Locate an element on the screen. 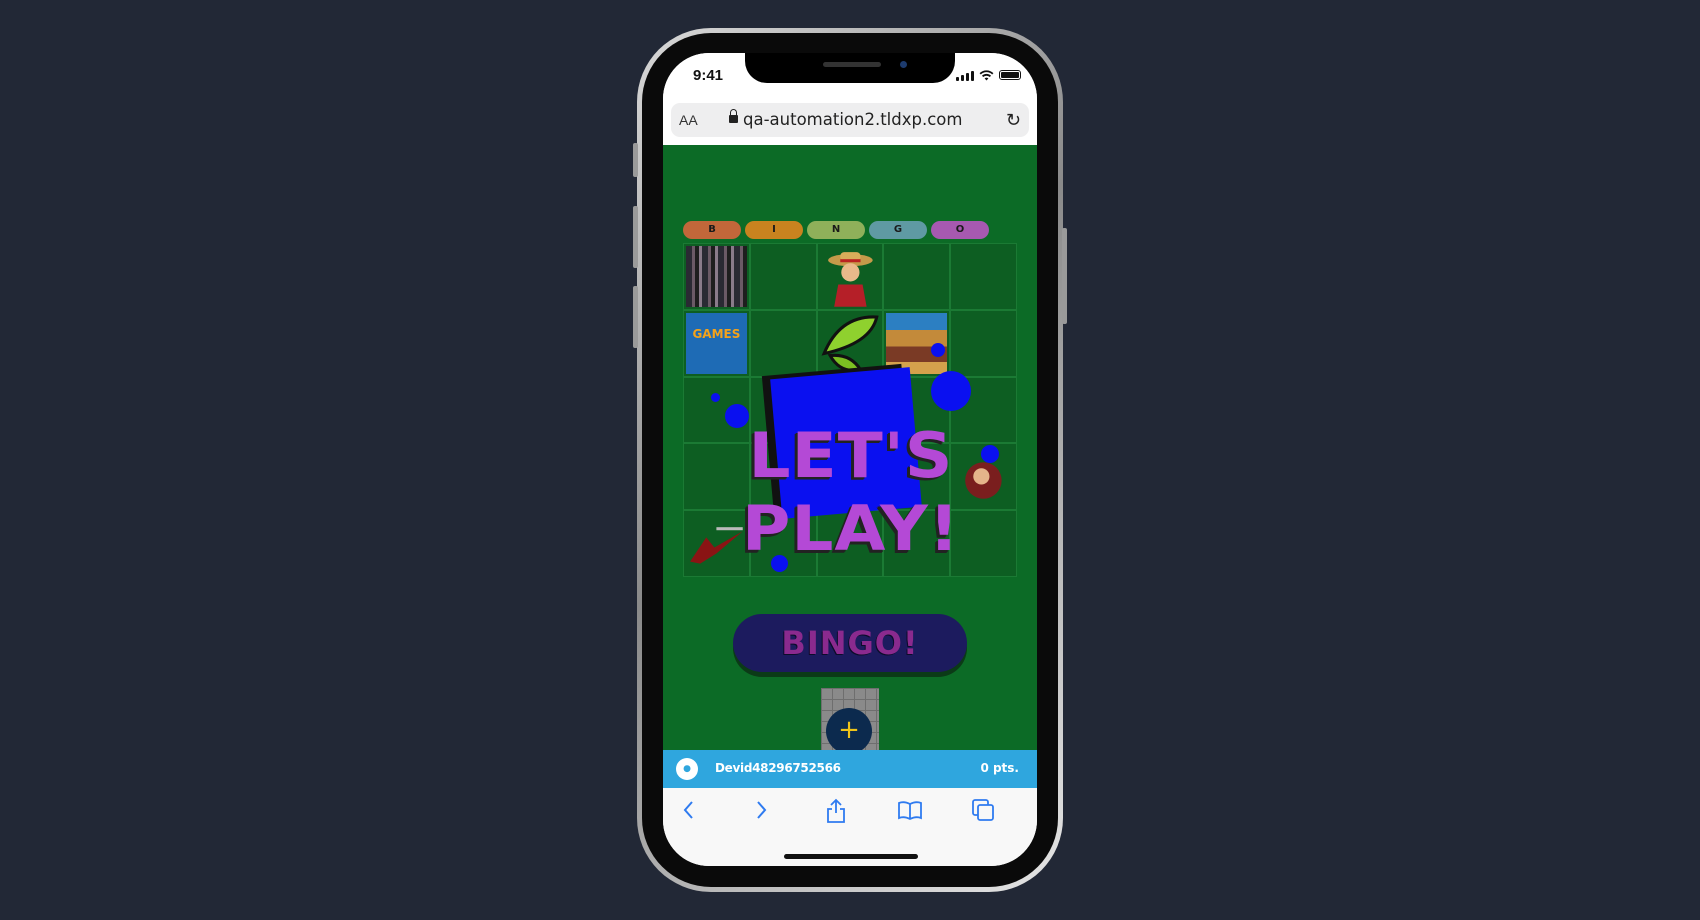 This screenshot has width=1700, height=920. header-letter-n: N is located at coordinates (836, 230).